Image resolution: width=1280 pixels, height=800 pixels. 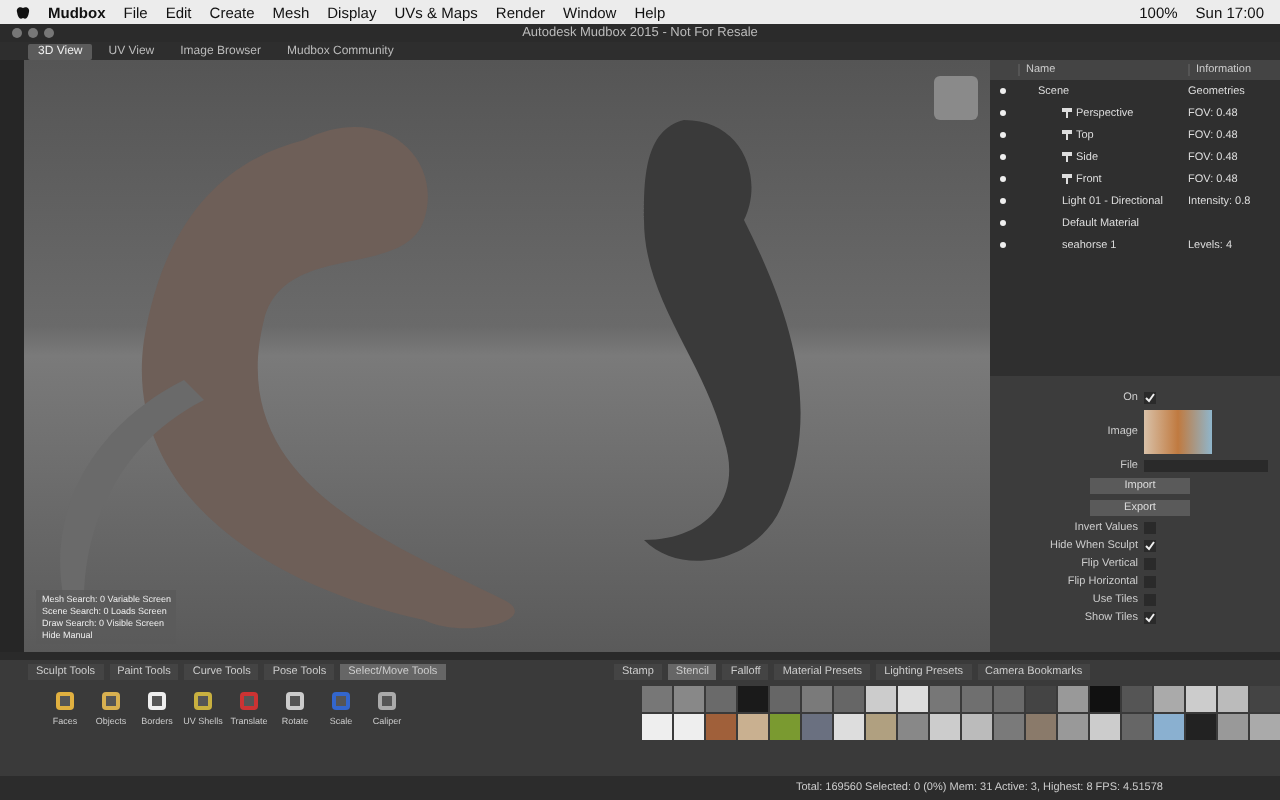 I want to click on image-thumbnail, so click(x=1178, y=432).